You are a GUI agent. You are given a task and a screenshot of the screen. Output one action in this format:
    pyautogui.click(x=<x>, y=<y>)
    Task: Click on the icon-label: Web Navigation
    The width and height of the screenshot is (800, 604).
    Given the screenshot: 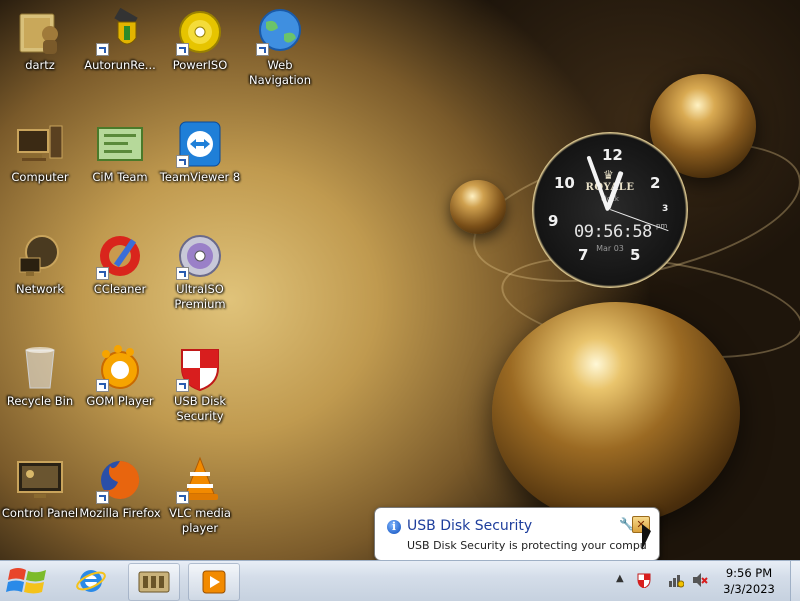 What is the action you would take?
    pyautogui.click(x=280, y=72)
    